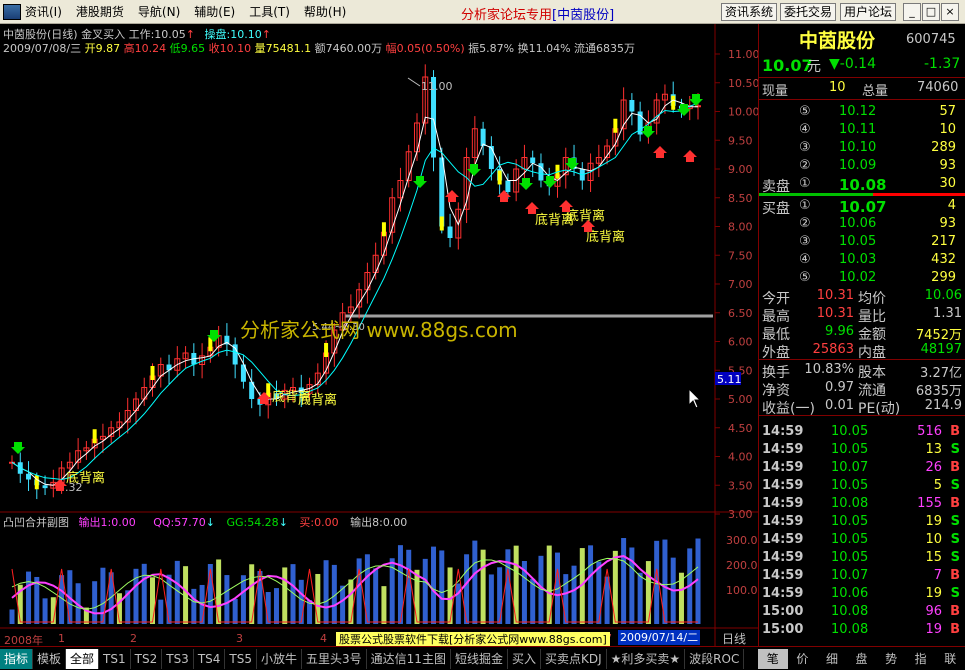 This screenshot has width=965, height=670. I want to click on quote-tab: 细, so click(832, 659).